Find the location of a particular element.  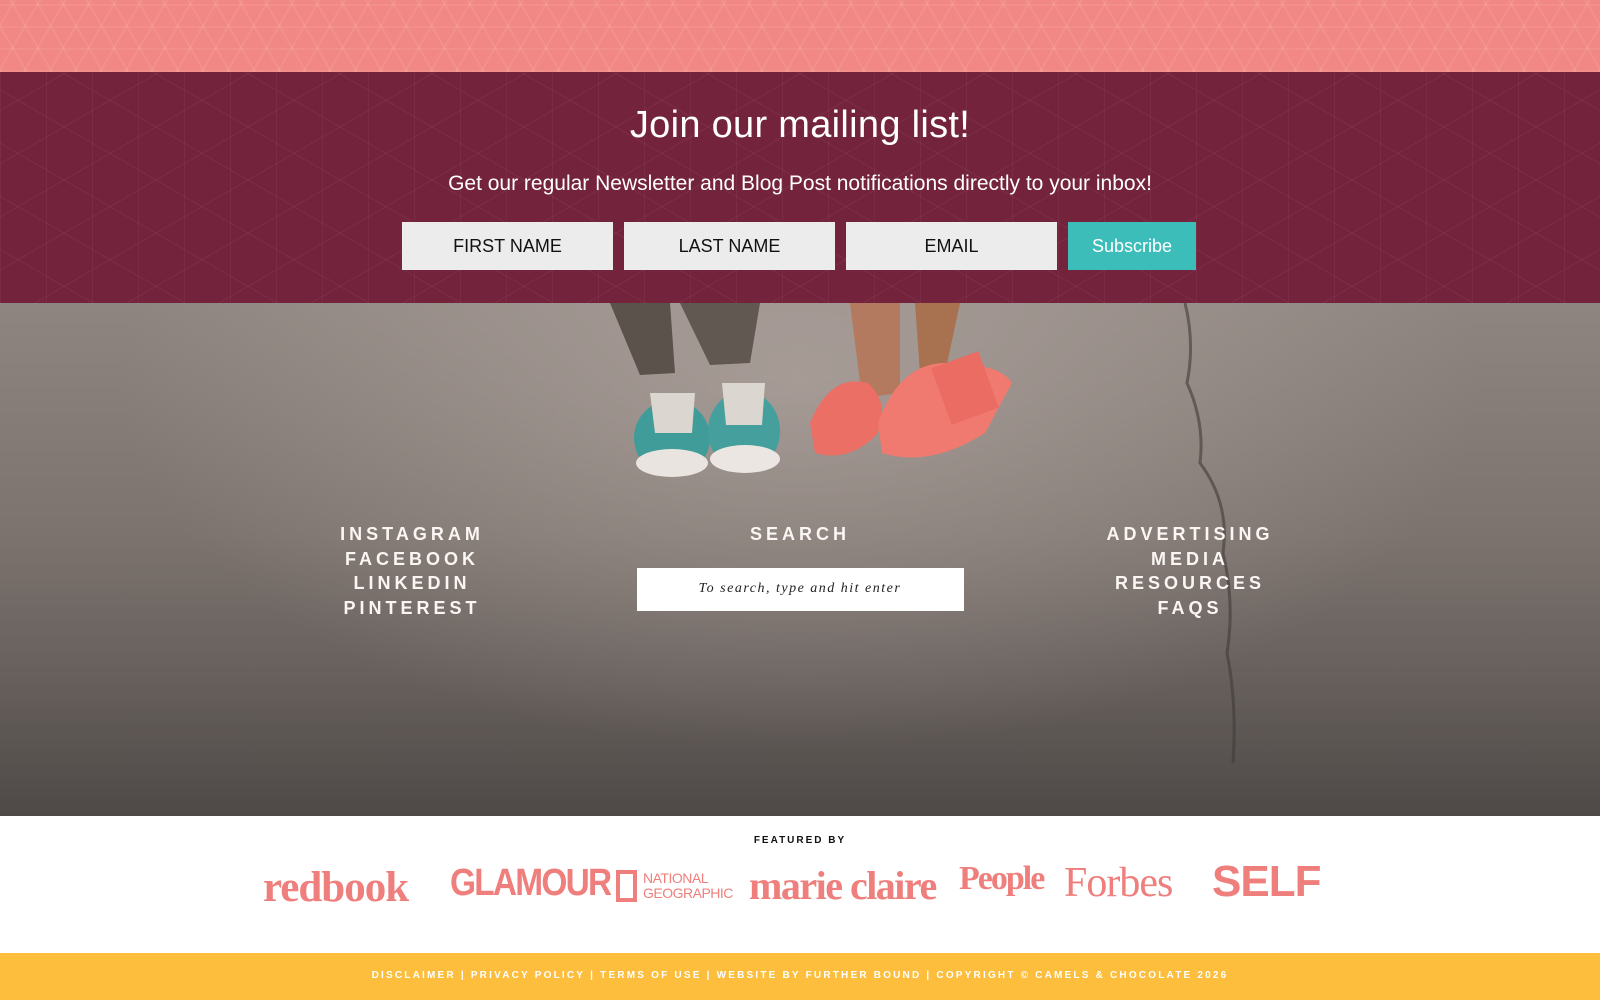

search-heading: SEARCH is located at coordinates (799, 534).